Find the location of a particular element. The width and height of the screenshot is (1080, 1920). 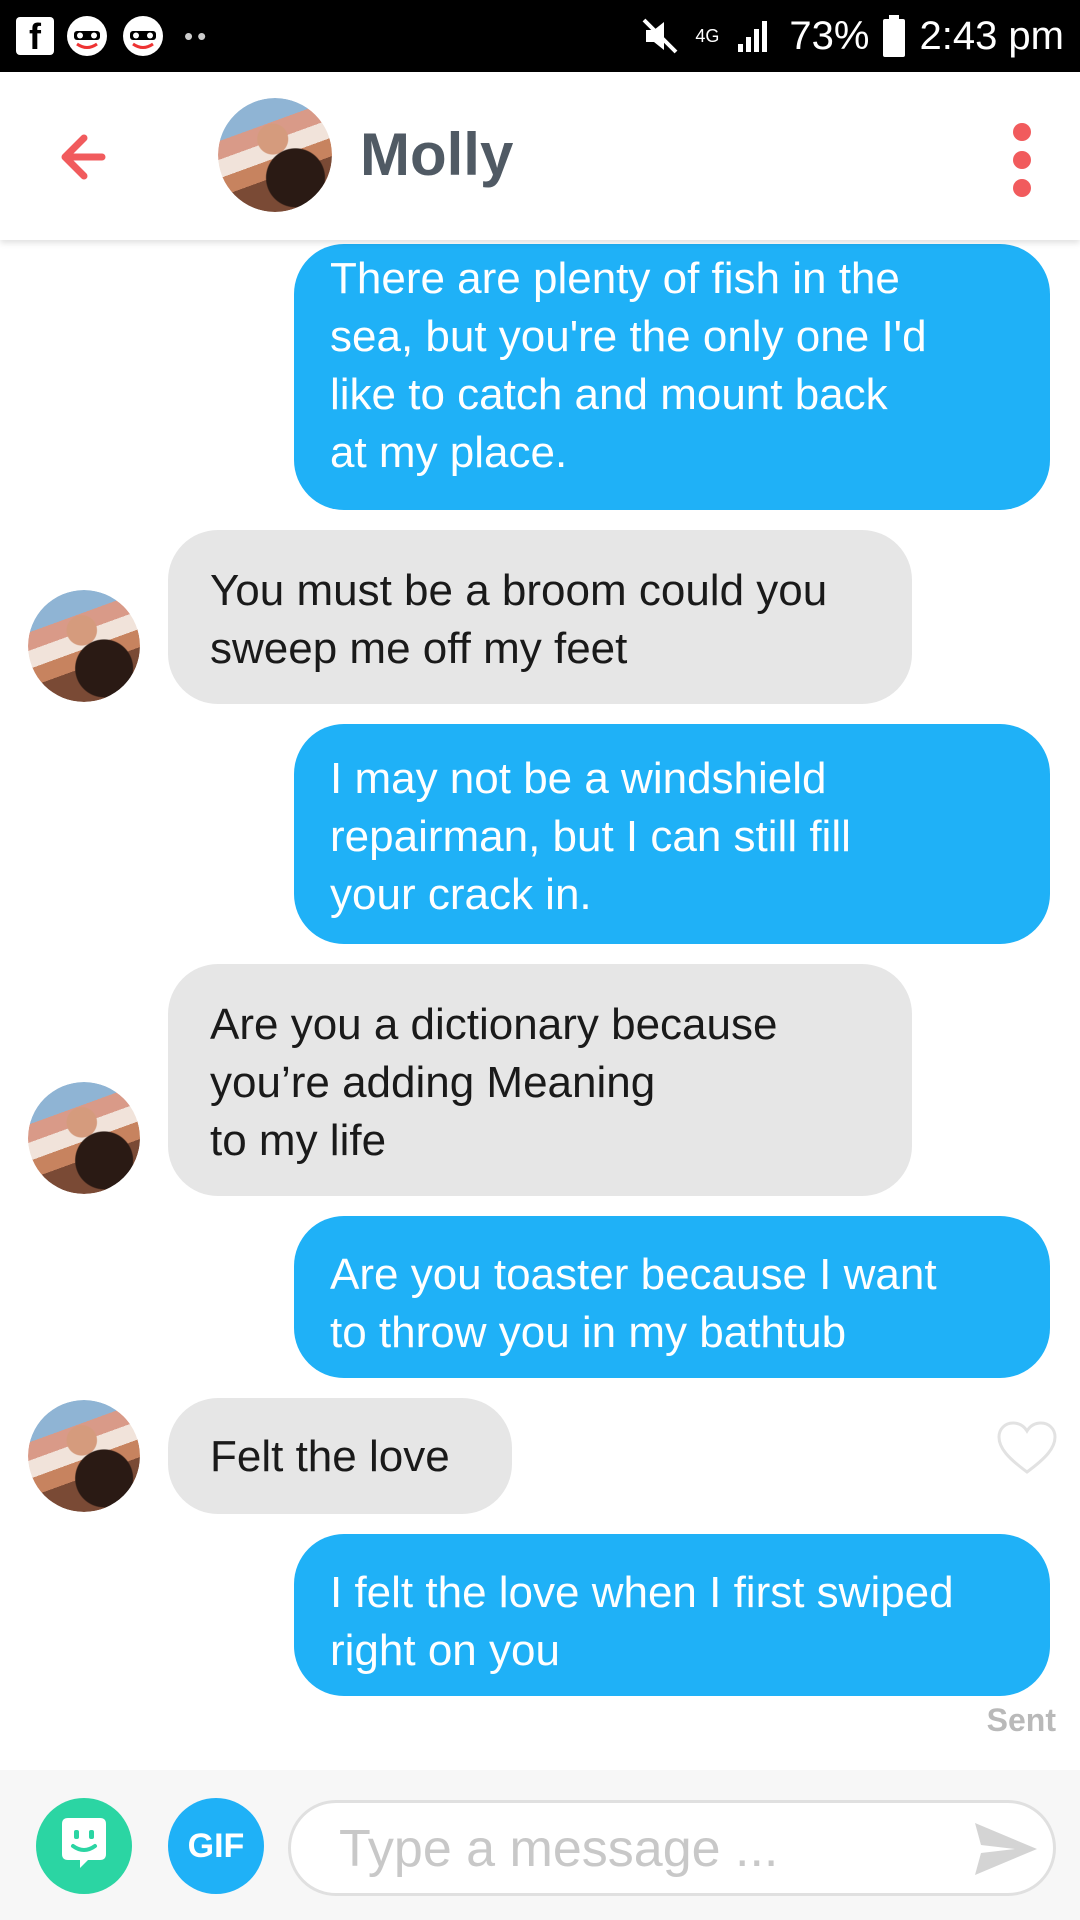

message-composer: GIF is located at coordinates (540, 1845).